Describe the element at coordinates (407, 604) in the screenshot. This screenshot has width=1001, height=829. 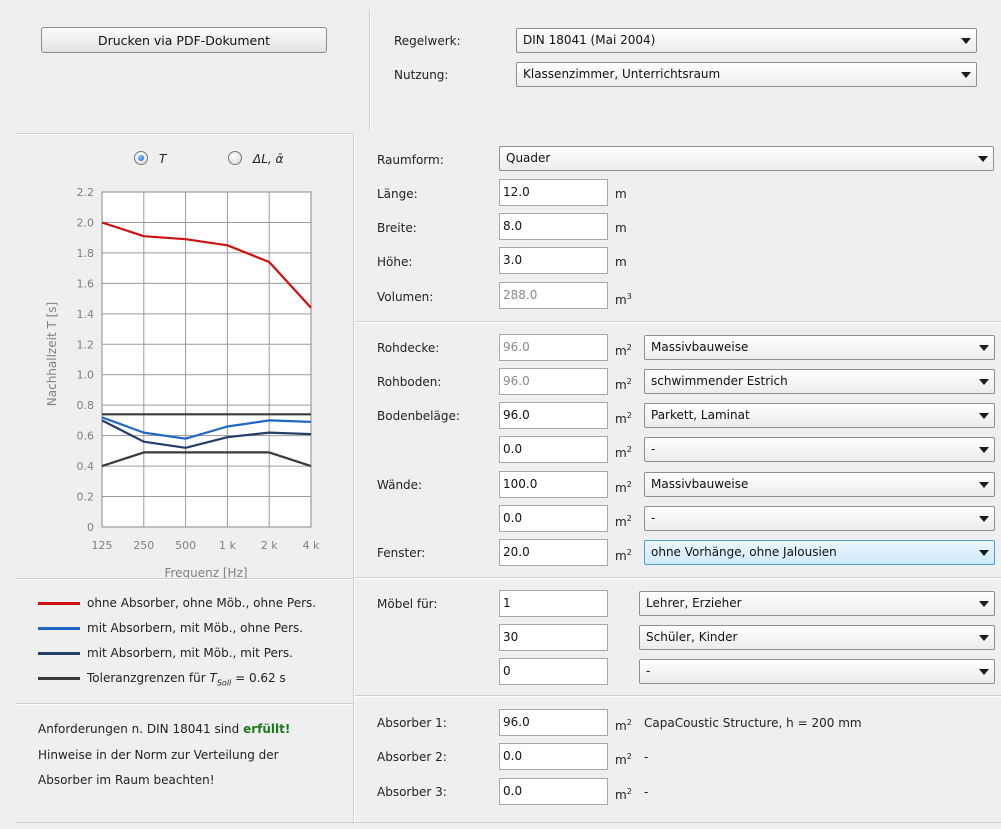
I see `moebel-label: Möbel für:` at that location.